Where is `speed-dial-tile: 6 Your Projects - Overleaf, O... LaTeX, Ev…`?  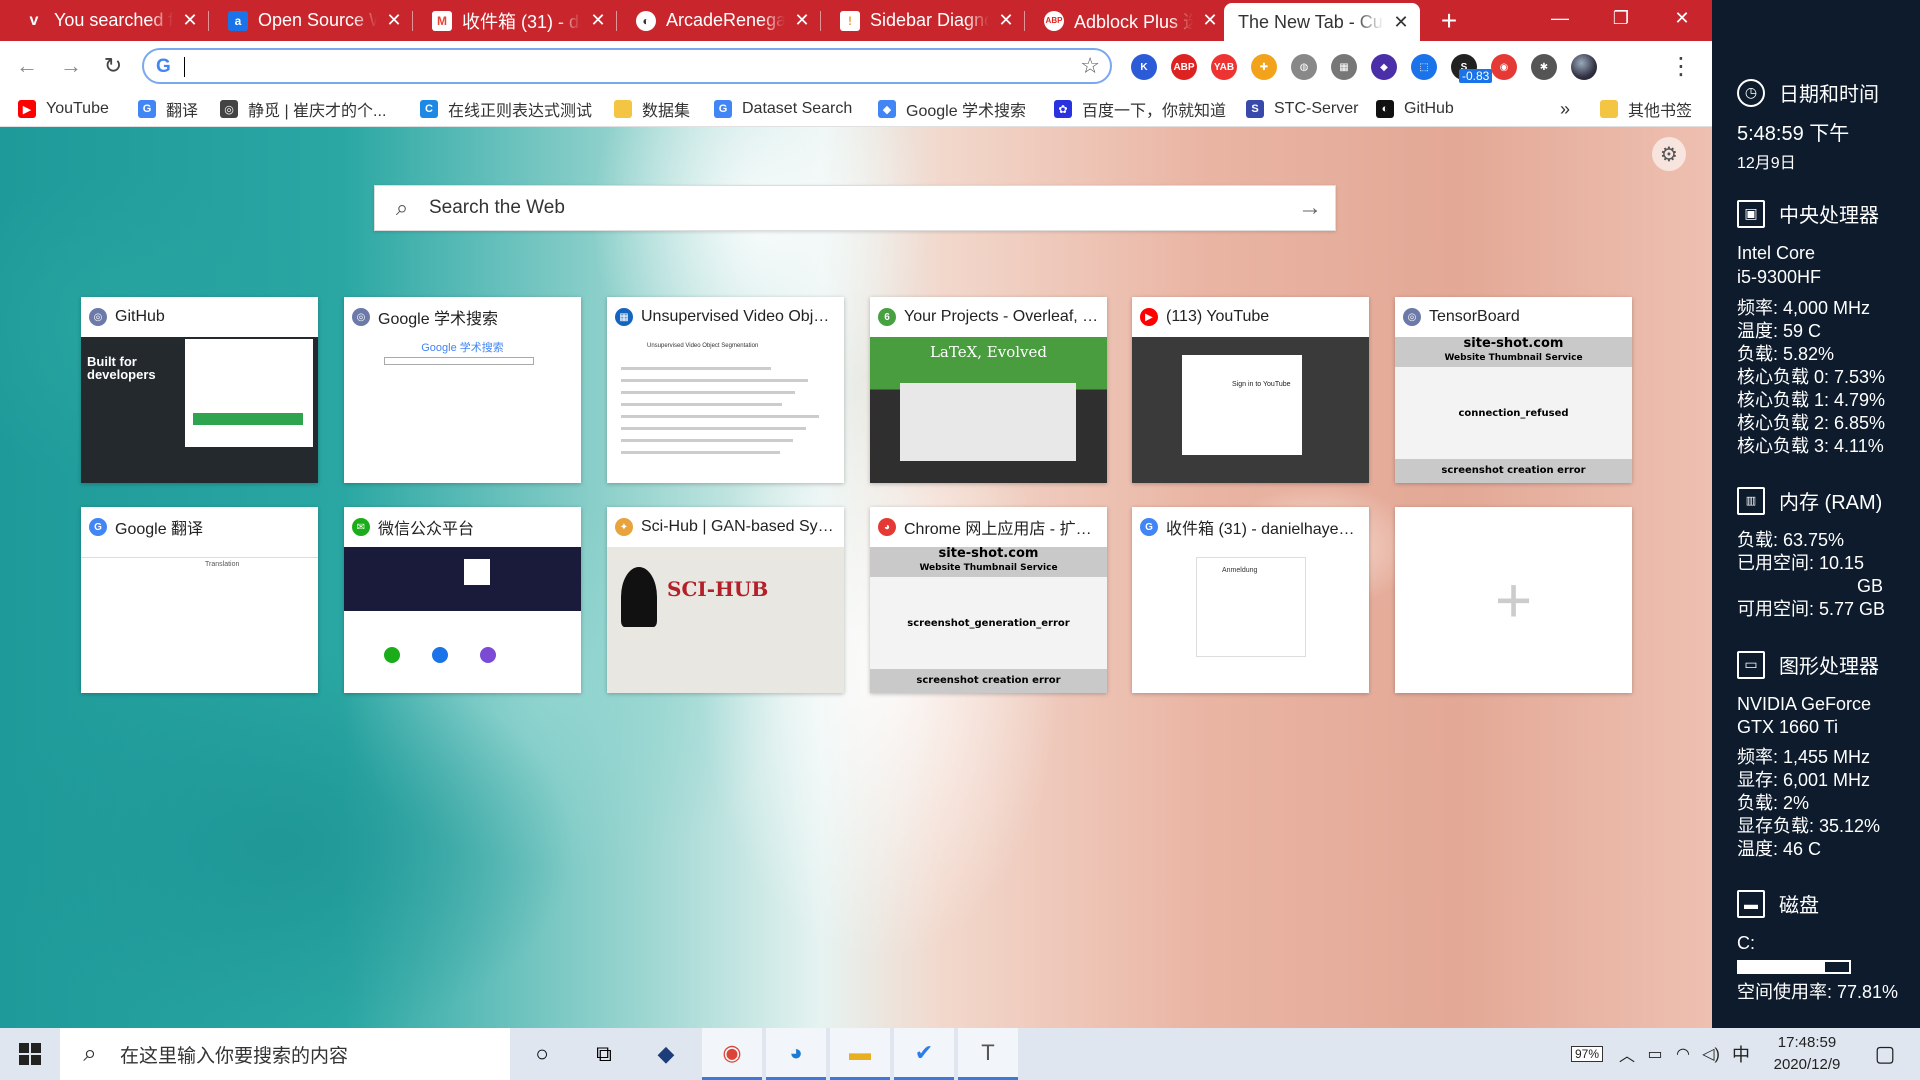
speed-dial-tile: 6 Your Projects - Overleaf, O... LaTeX, Ev… is located at coordinates (988, 390).